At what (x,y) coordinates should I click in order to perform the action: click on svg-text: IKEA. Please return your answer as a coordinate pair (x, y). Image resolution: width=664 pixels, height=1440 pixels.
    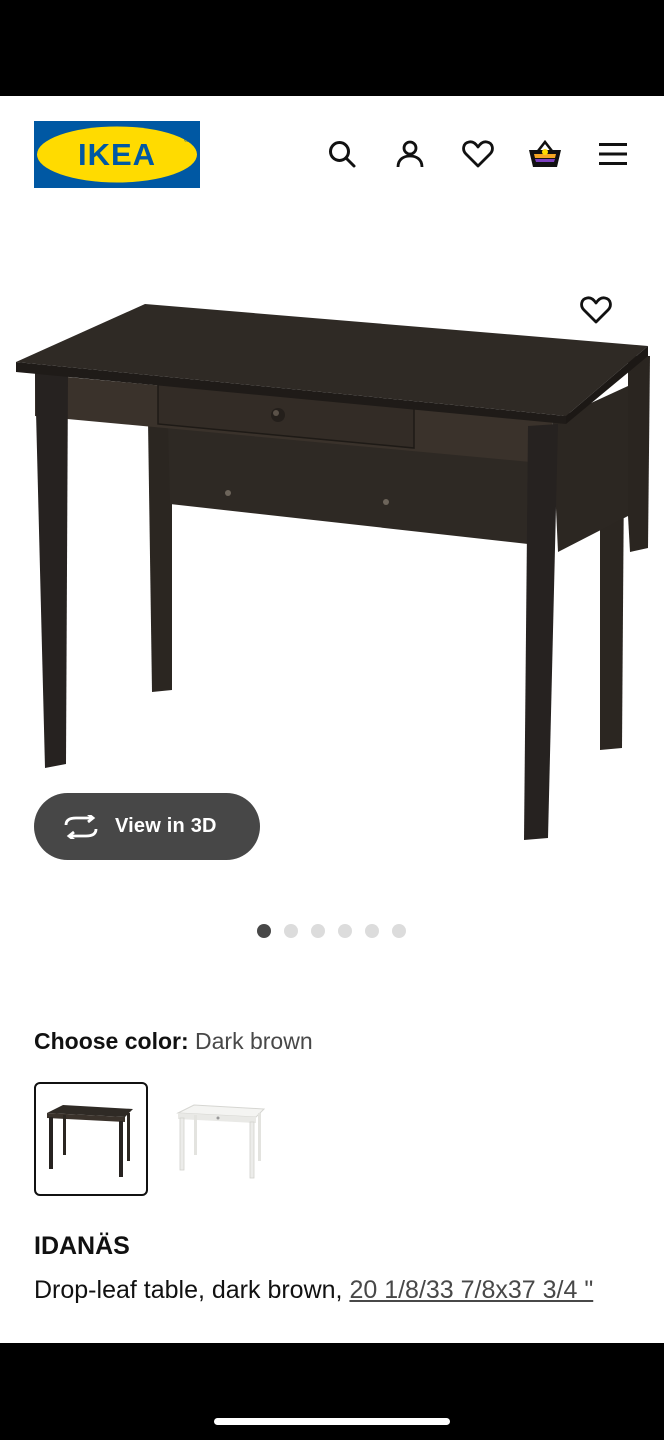
    Looking at the image, I should click on (117, 154).